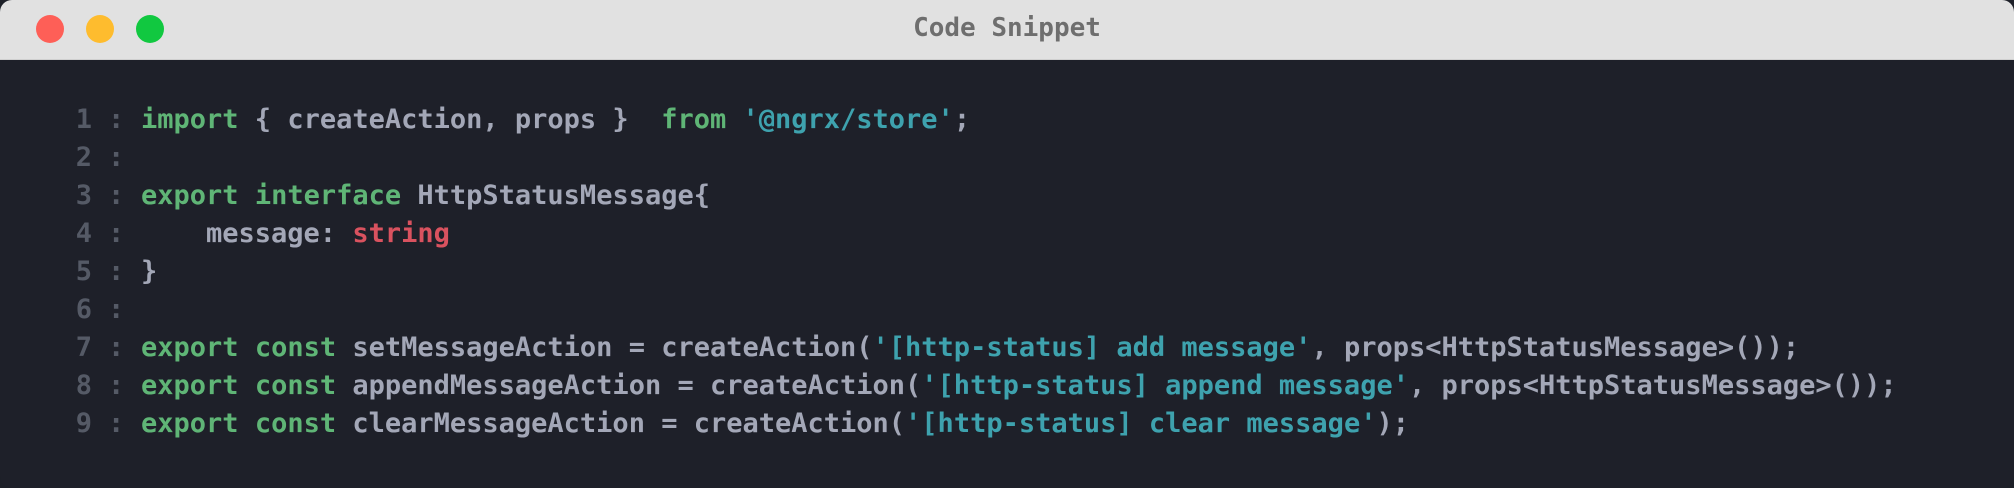 The height and width of the screenshot is (488, 2014). What do you see at coordinates (328, 195) in the screenshot?
I see `code-token-kw: interface` at bounding box center [328, 195].